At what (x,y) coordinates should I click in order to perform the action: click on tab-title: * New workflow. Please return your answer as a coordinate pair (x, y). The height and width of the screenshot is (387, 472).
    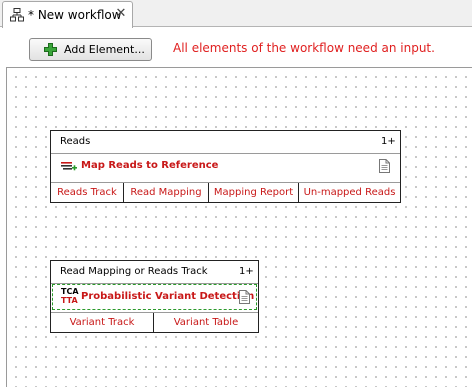
    Looking at the image, I should click on (75, 15).